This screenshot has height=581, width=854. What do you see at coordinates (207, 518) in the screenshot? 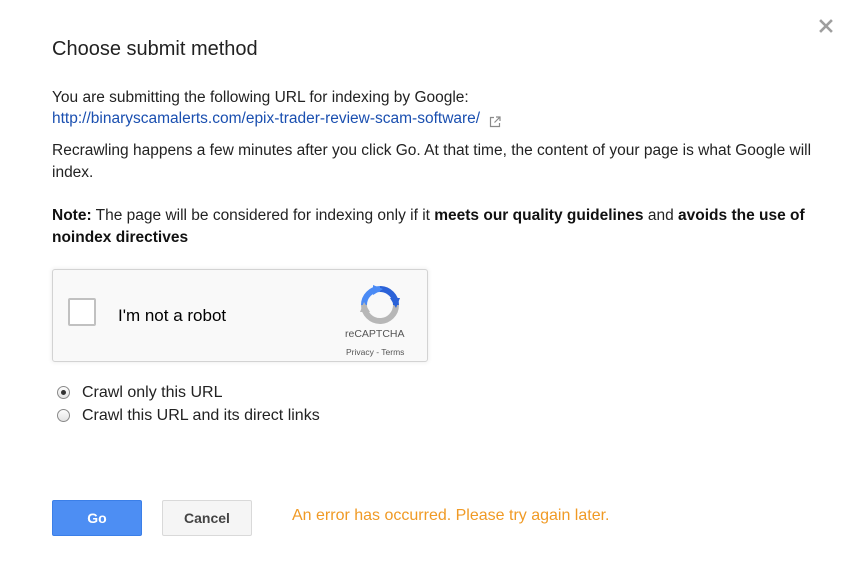
I see `cancel-button: Cancel` at bounding box center [207, 518].